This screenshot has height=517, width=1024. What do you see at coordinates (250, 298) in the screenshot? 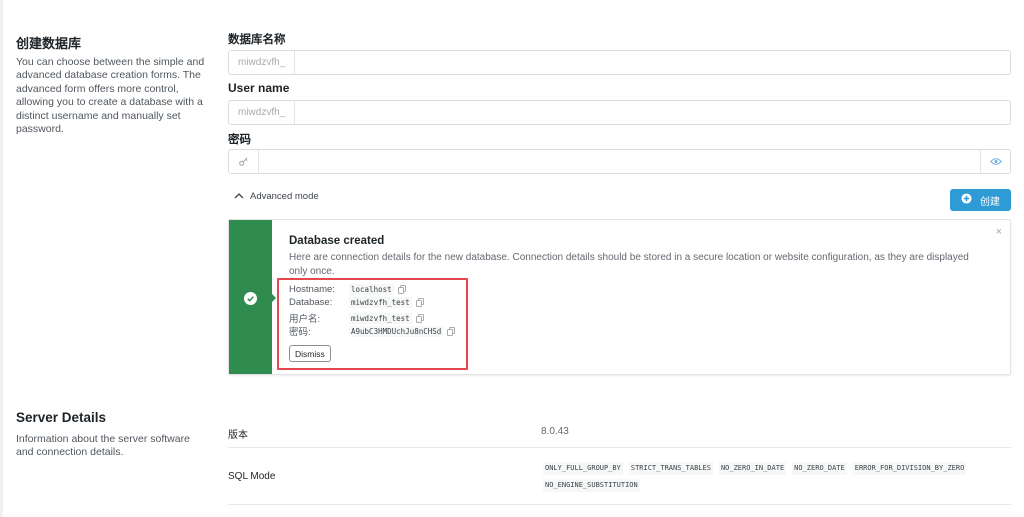
I see `checkmark-icon` at bounding box center [250, 298].